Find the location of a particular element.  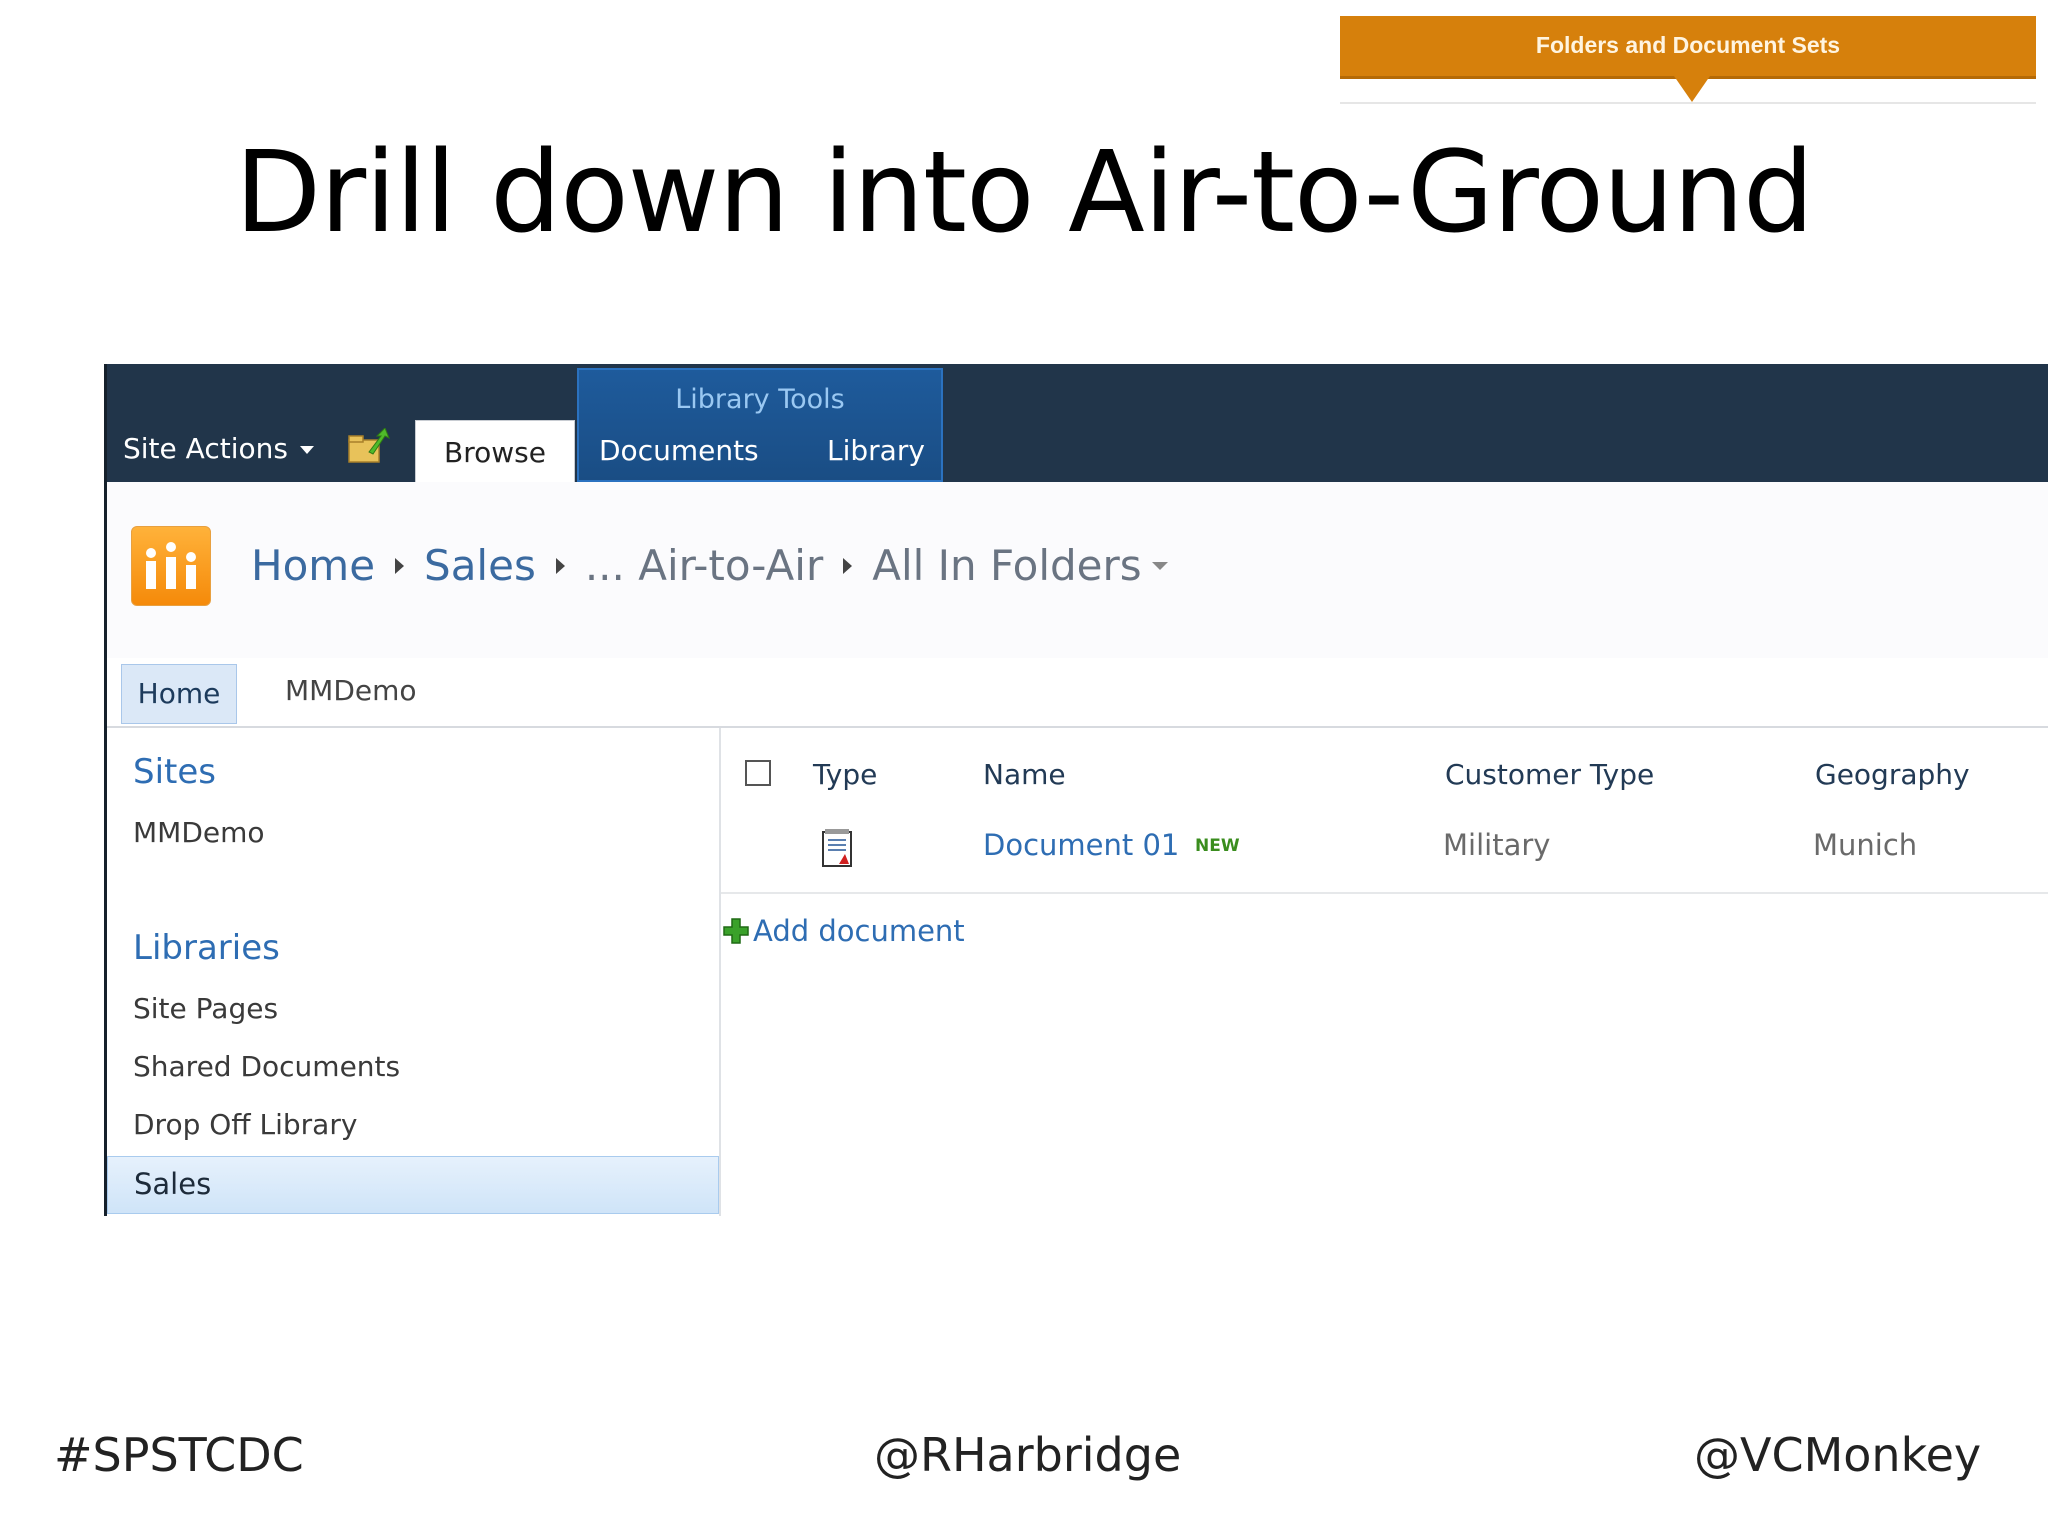

library-tools-label: Library Tools is located at coordinates (760, 399).